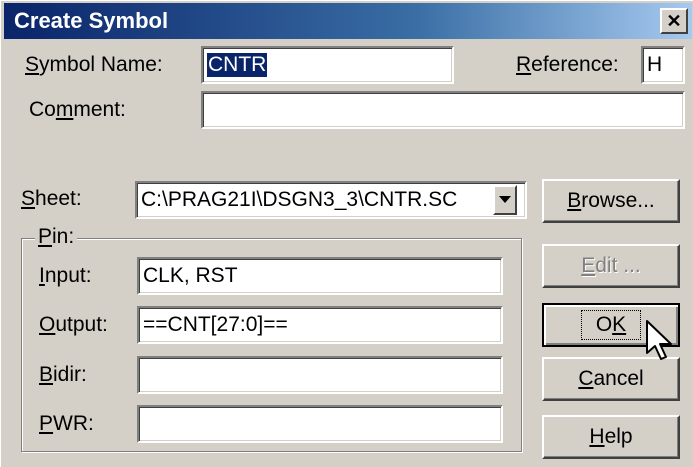  Describe the element at coordinates (611, 325) in the screenshot. I see `ok-button-label: OK` at that location.